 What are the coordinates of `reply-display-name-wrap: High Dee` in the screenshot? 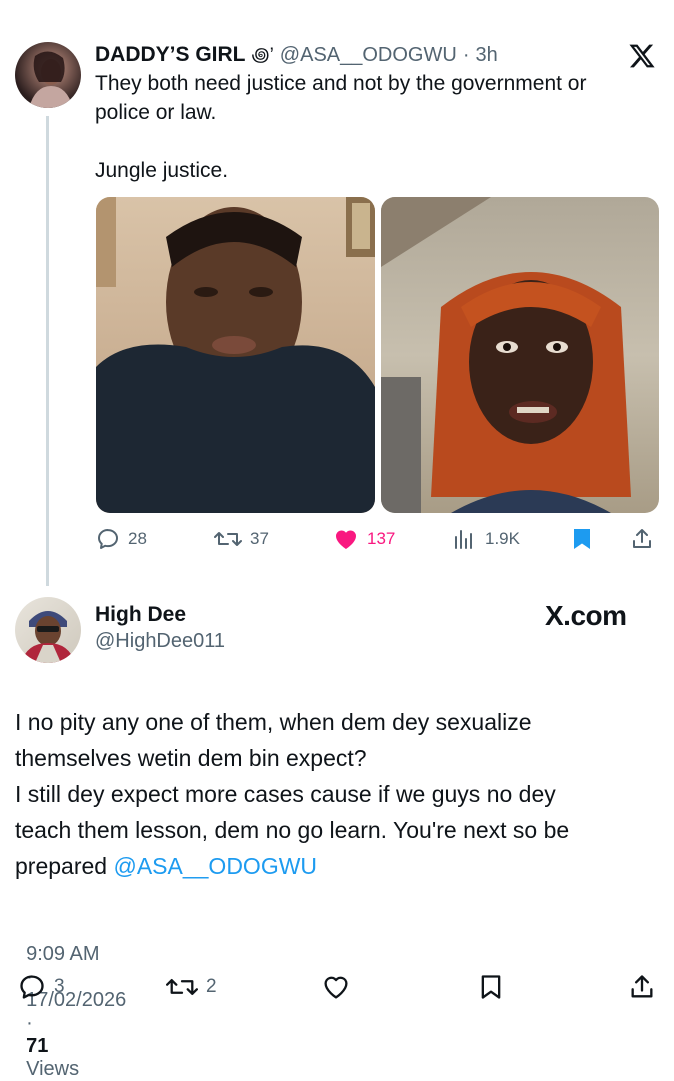 It's located at (140, 615).